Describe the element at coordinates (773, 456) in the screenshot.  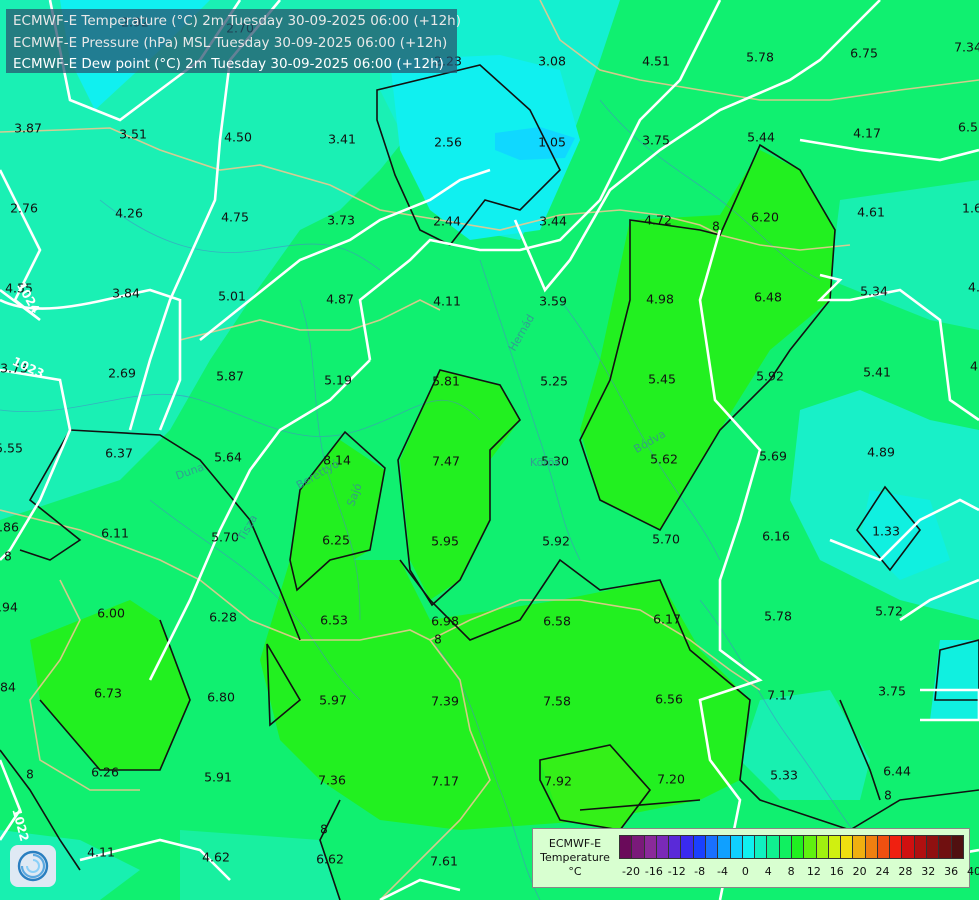
I see `grid-value: 5.69` at that location.